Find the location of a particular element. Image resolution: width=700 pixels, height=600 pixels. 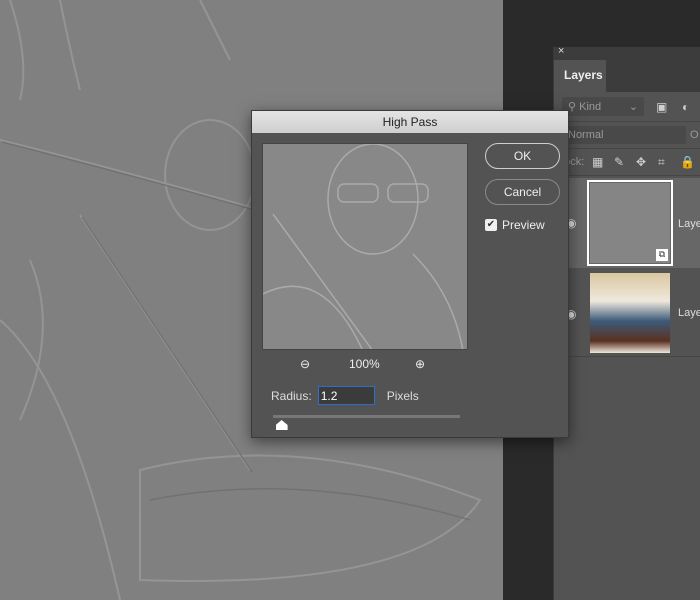

zoom-in-icon: ⊕ is located at coordinates (420, 364).